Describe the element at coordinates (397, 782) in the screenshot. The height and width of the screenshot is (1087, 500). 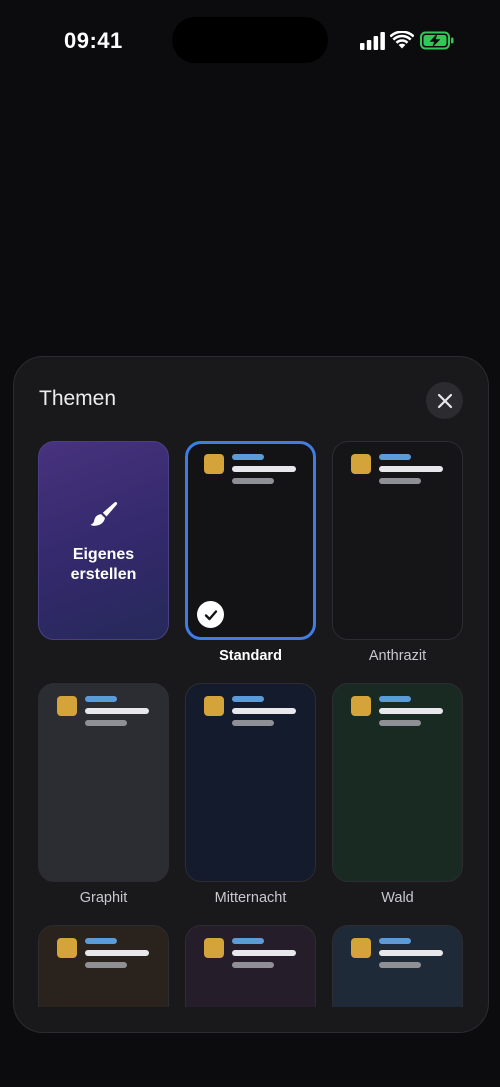
I see `theme-tile-wald` at that location.